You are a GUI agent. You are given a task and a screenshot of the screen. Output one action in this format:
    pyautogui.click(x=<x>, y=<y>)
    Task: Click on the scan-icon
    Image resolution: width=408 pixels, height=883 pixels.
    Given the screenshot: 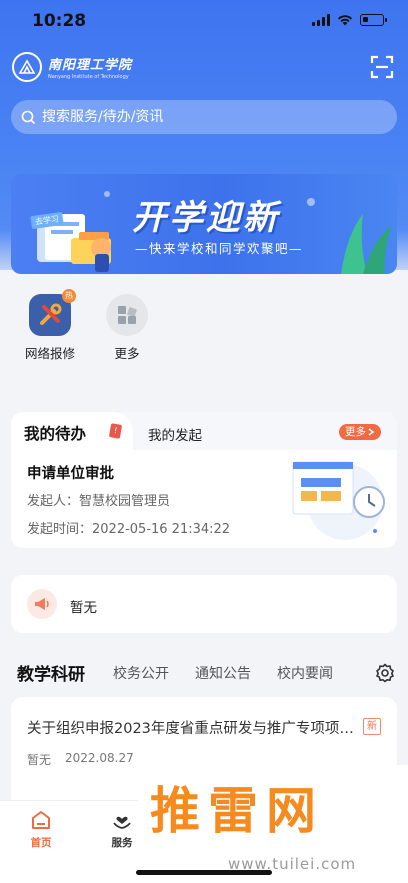 What is the action you would take?
    pyautogui.click(x=382, y=67)
    